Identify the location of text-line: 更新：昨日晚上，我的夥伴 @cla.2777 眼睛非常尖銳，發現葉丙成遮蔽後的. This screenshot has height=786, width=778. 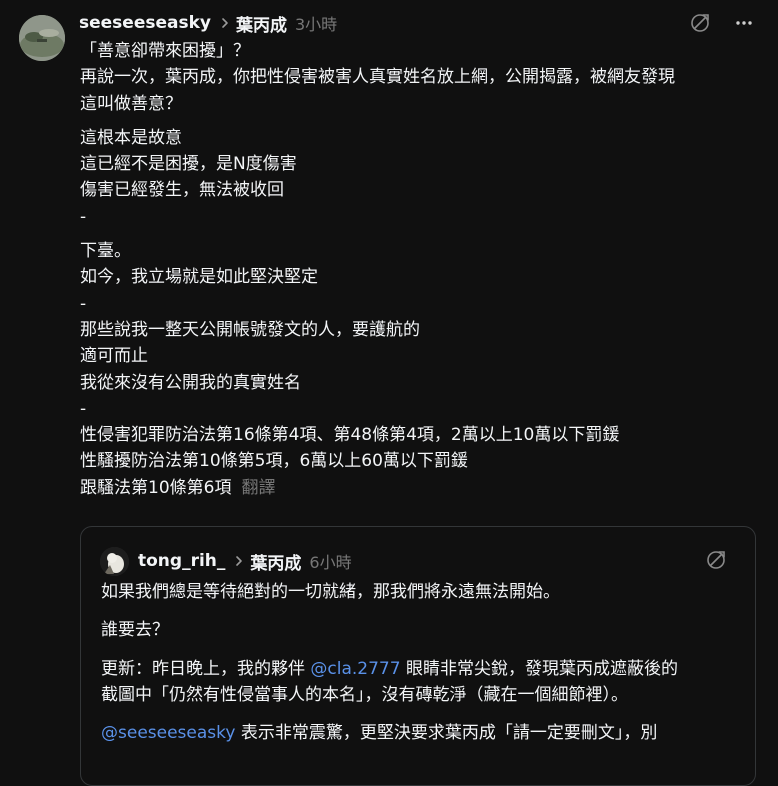
(421, 669).